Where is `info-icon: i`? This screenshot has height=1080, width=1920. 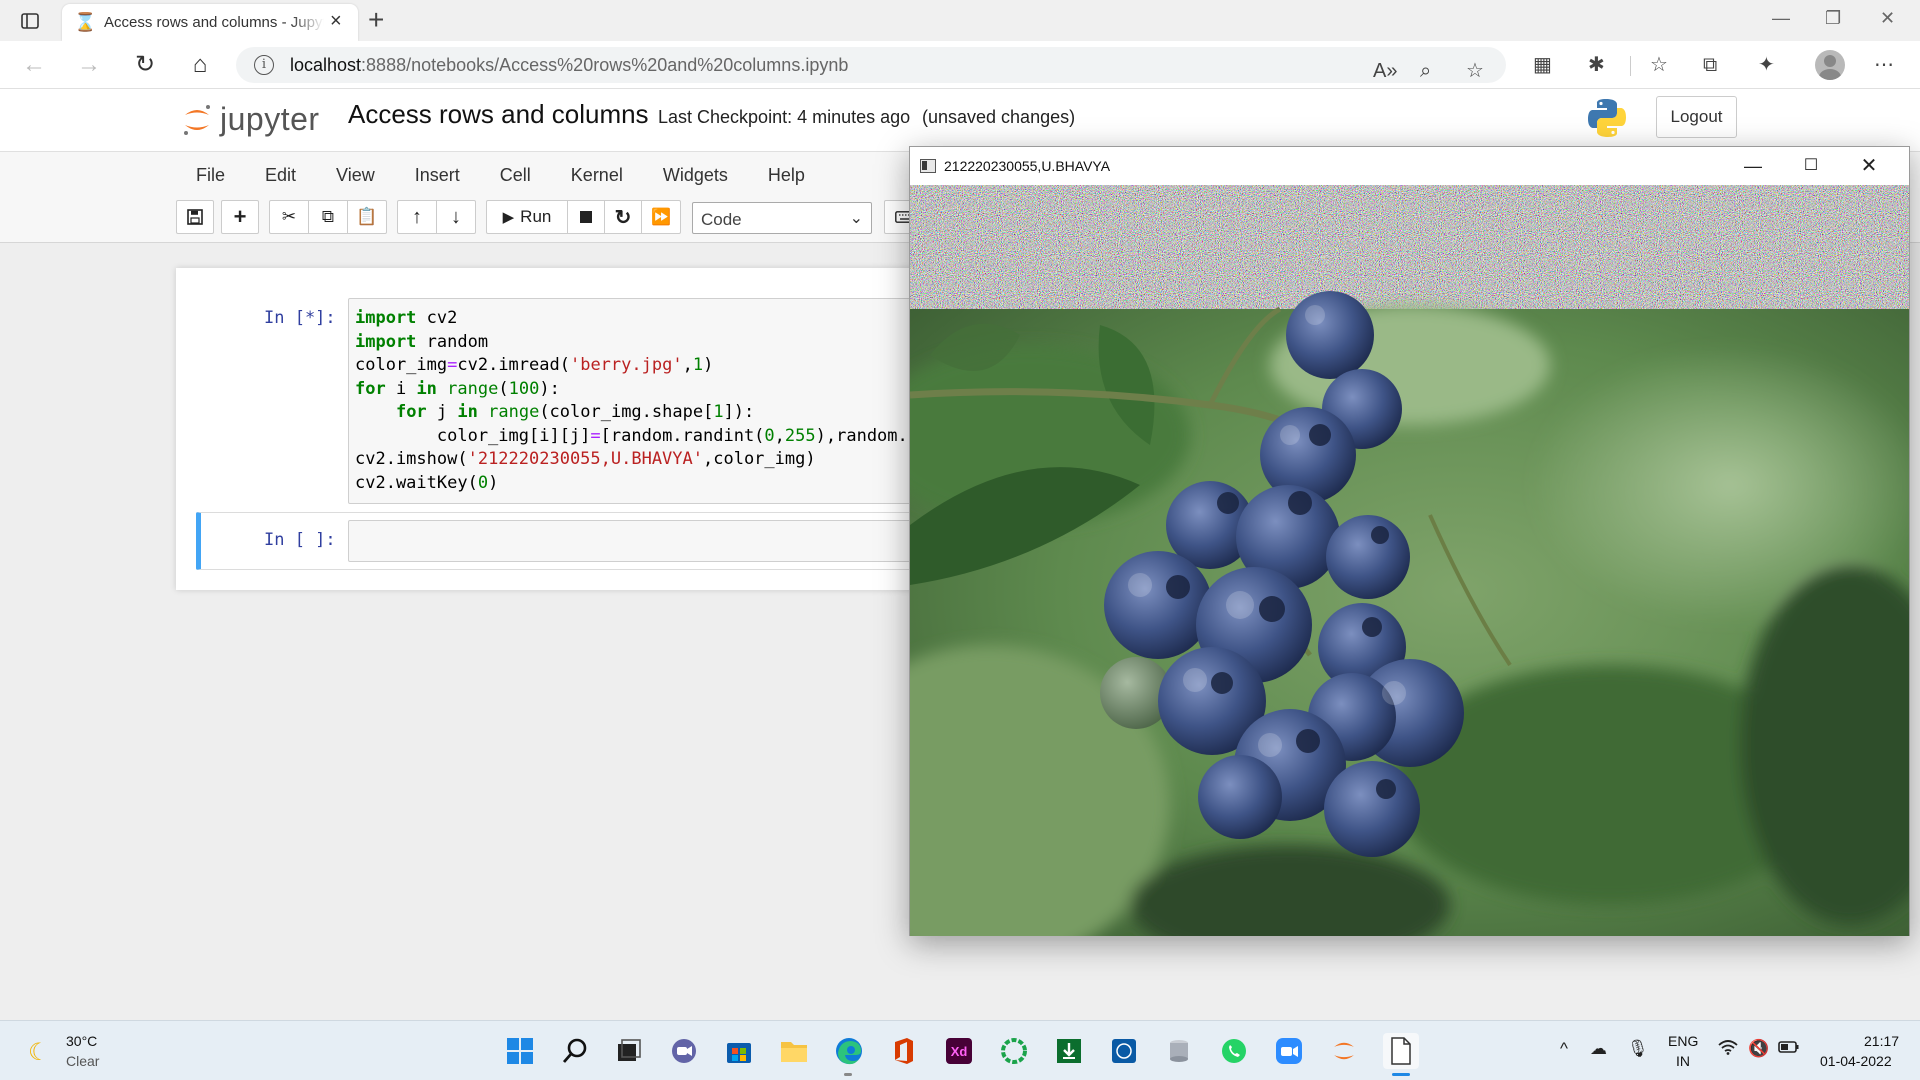
info-icon: i is located at coordinates (264, 65).